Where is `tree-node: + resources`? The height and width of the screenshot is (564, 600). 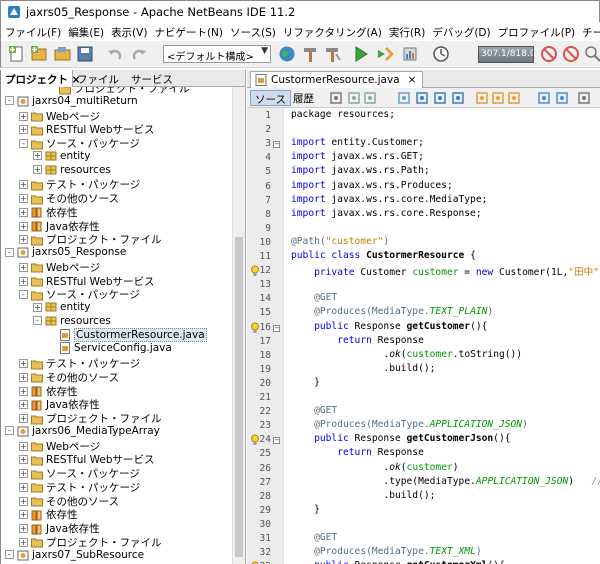 tree-node: + resources is located at coordinates (72, 171).